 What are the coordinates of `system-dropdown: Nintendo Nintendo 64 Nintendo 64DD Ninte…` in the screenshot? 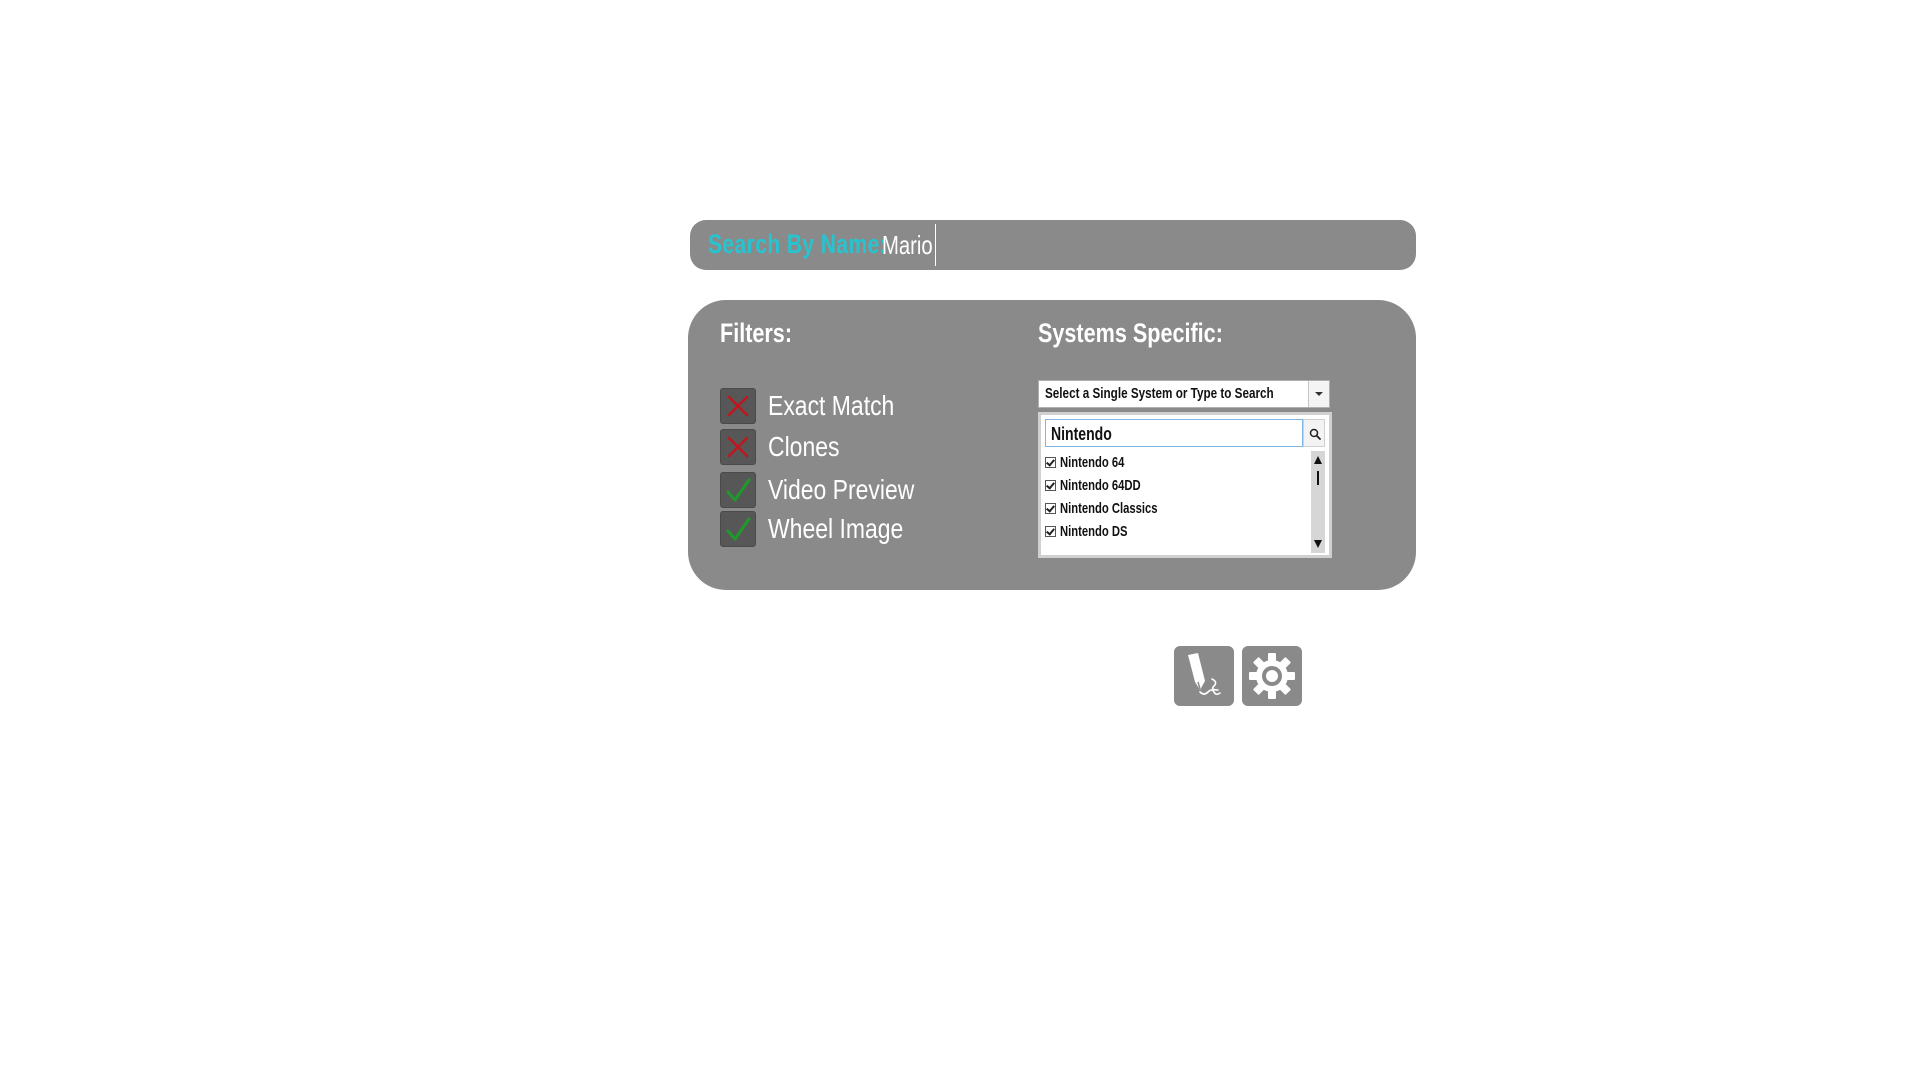 It's located at (1185, 485).